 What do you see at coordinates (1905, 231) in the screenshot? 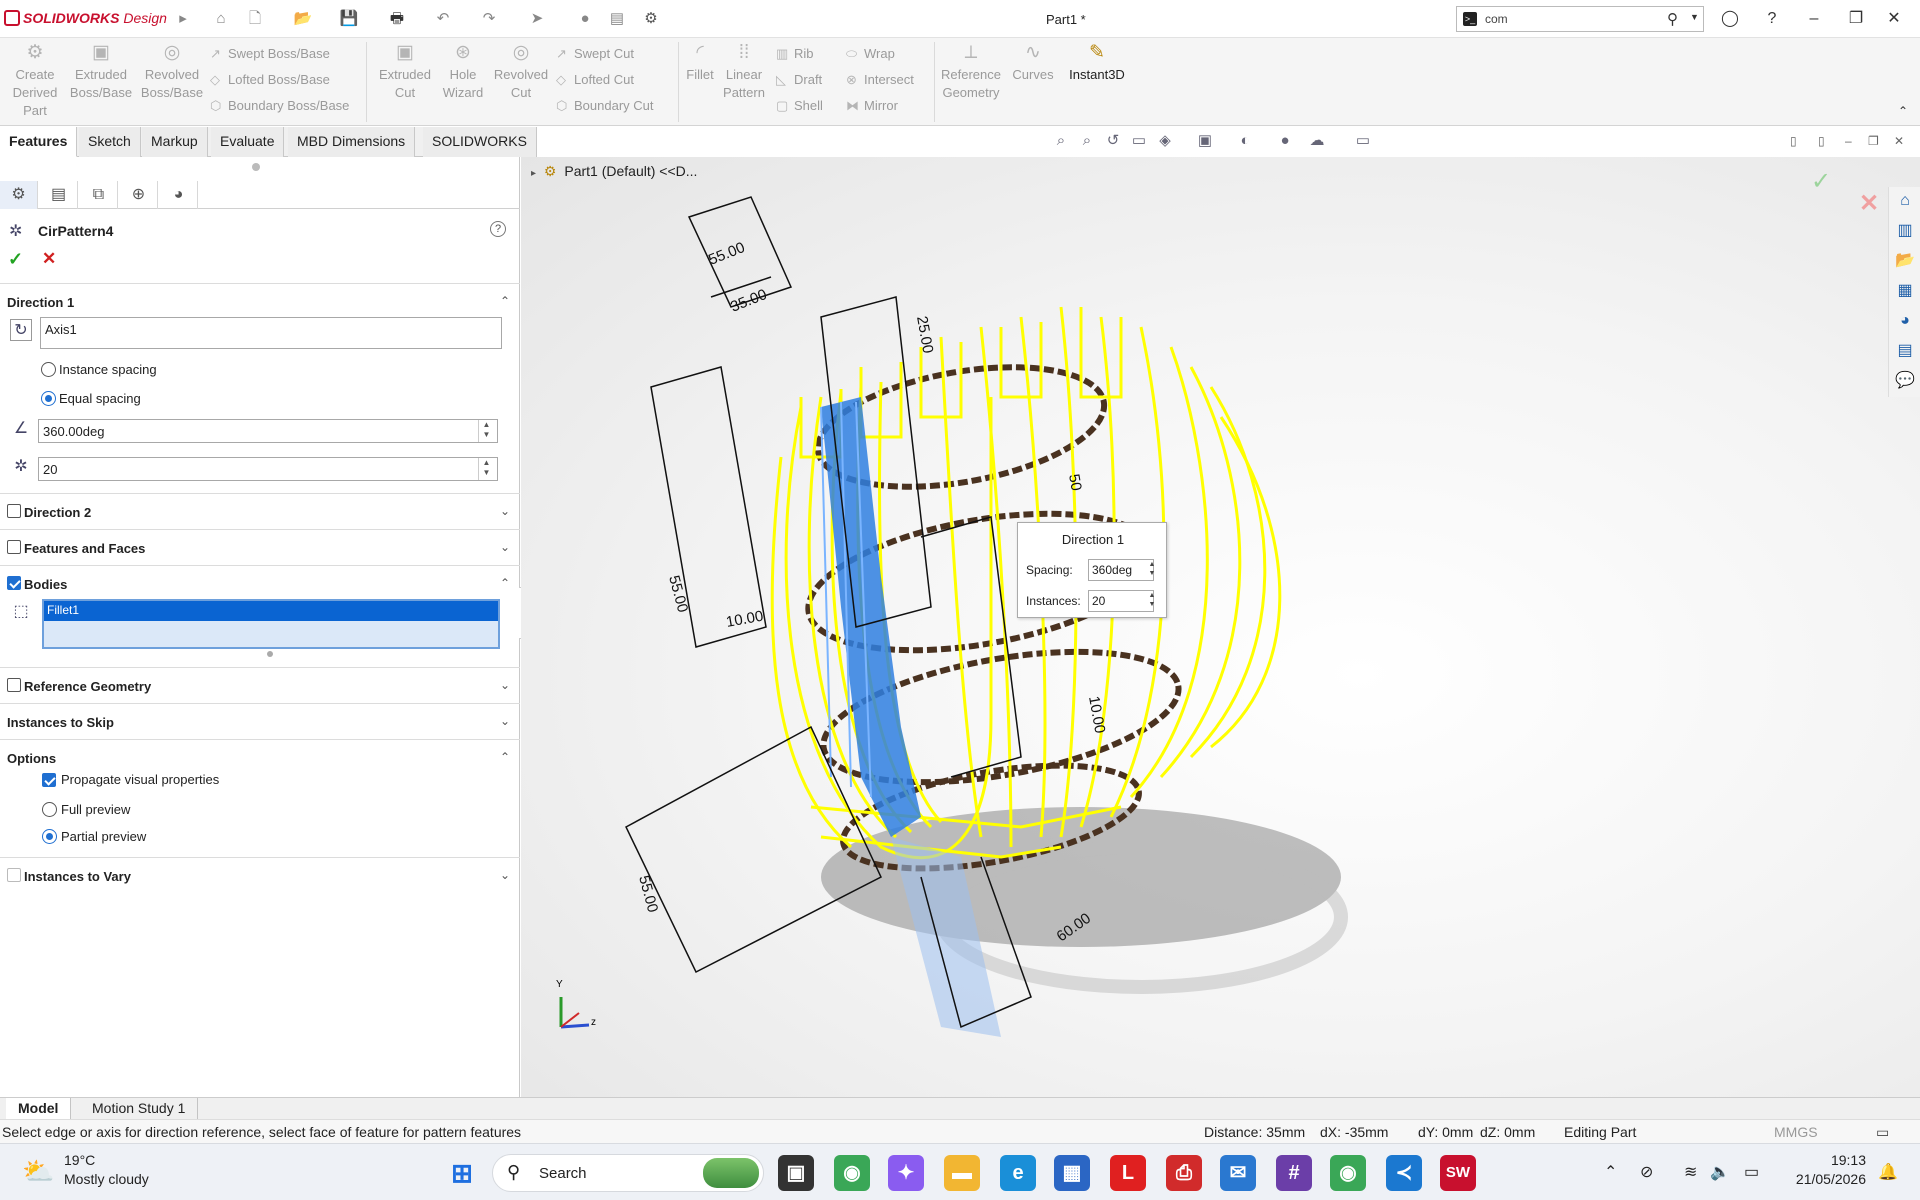
I see `design-library-icon: ▥` at bounding box center [1905, 231].